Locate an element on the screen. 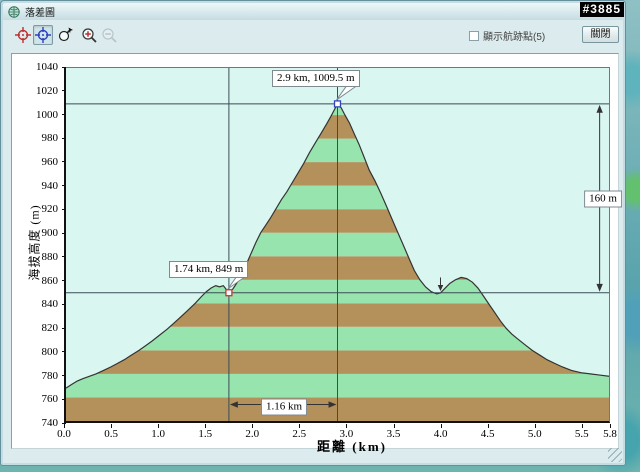  window-title: 落差圖 is located at coordinates (40, 13).